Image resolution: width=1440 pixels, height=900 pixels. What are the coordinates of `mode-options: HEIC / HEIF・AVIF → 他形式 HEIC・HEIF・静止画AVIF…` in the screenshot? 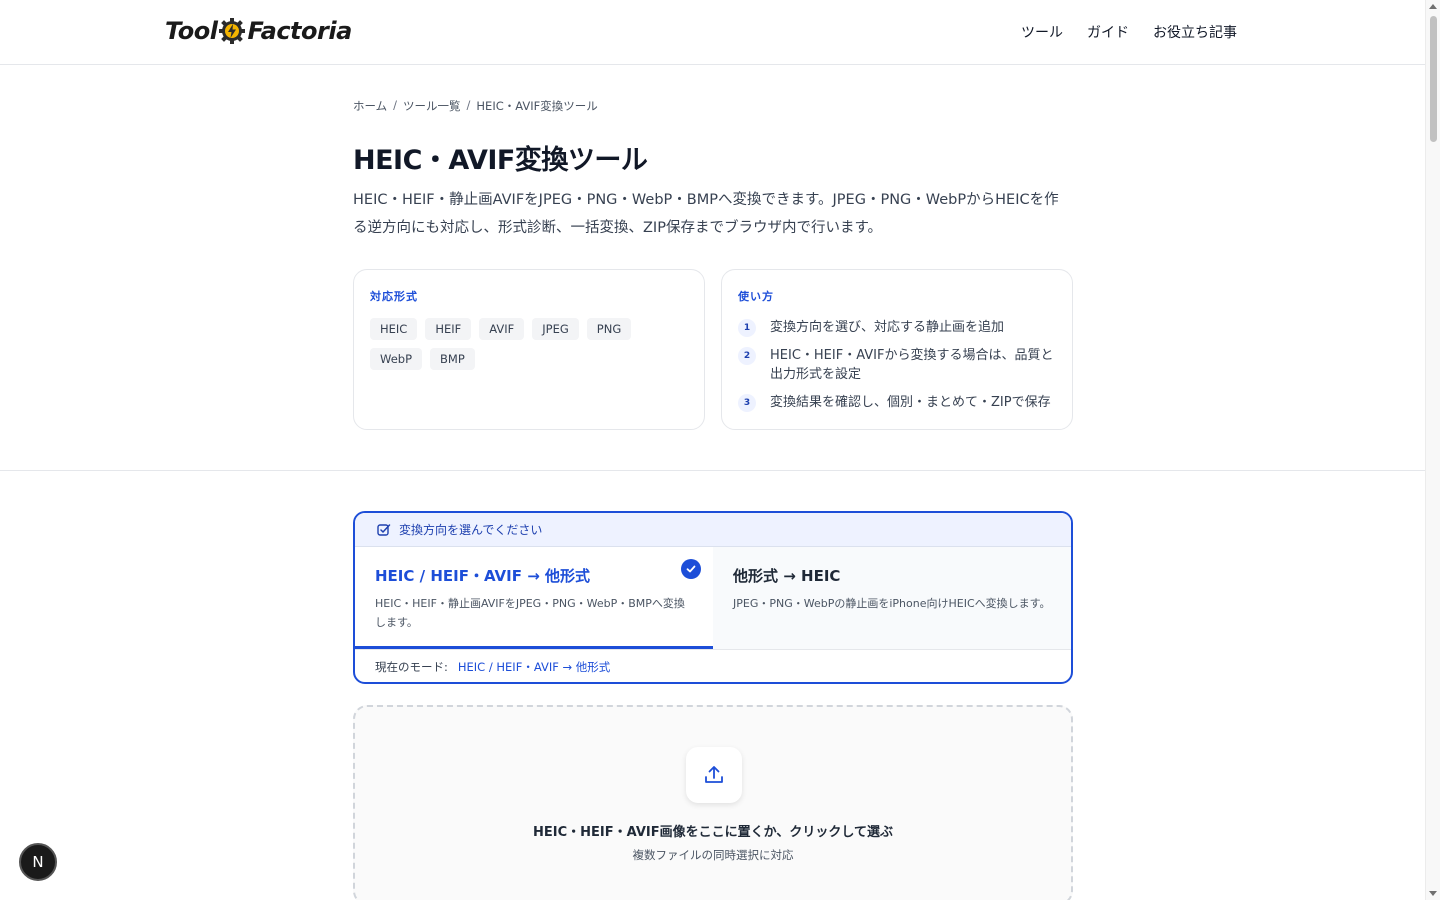 It's located at (713, 598).